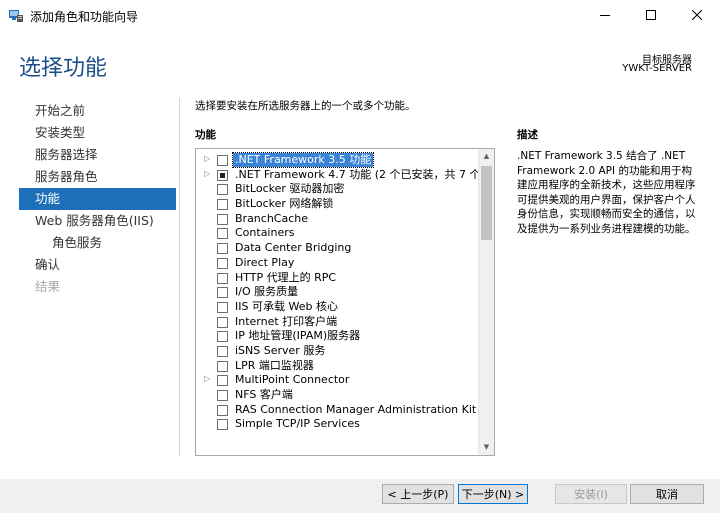 This screenshot has height=513, width=720. I want to click on feature-row: iSNS Server 服务, so click(337, 351).